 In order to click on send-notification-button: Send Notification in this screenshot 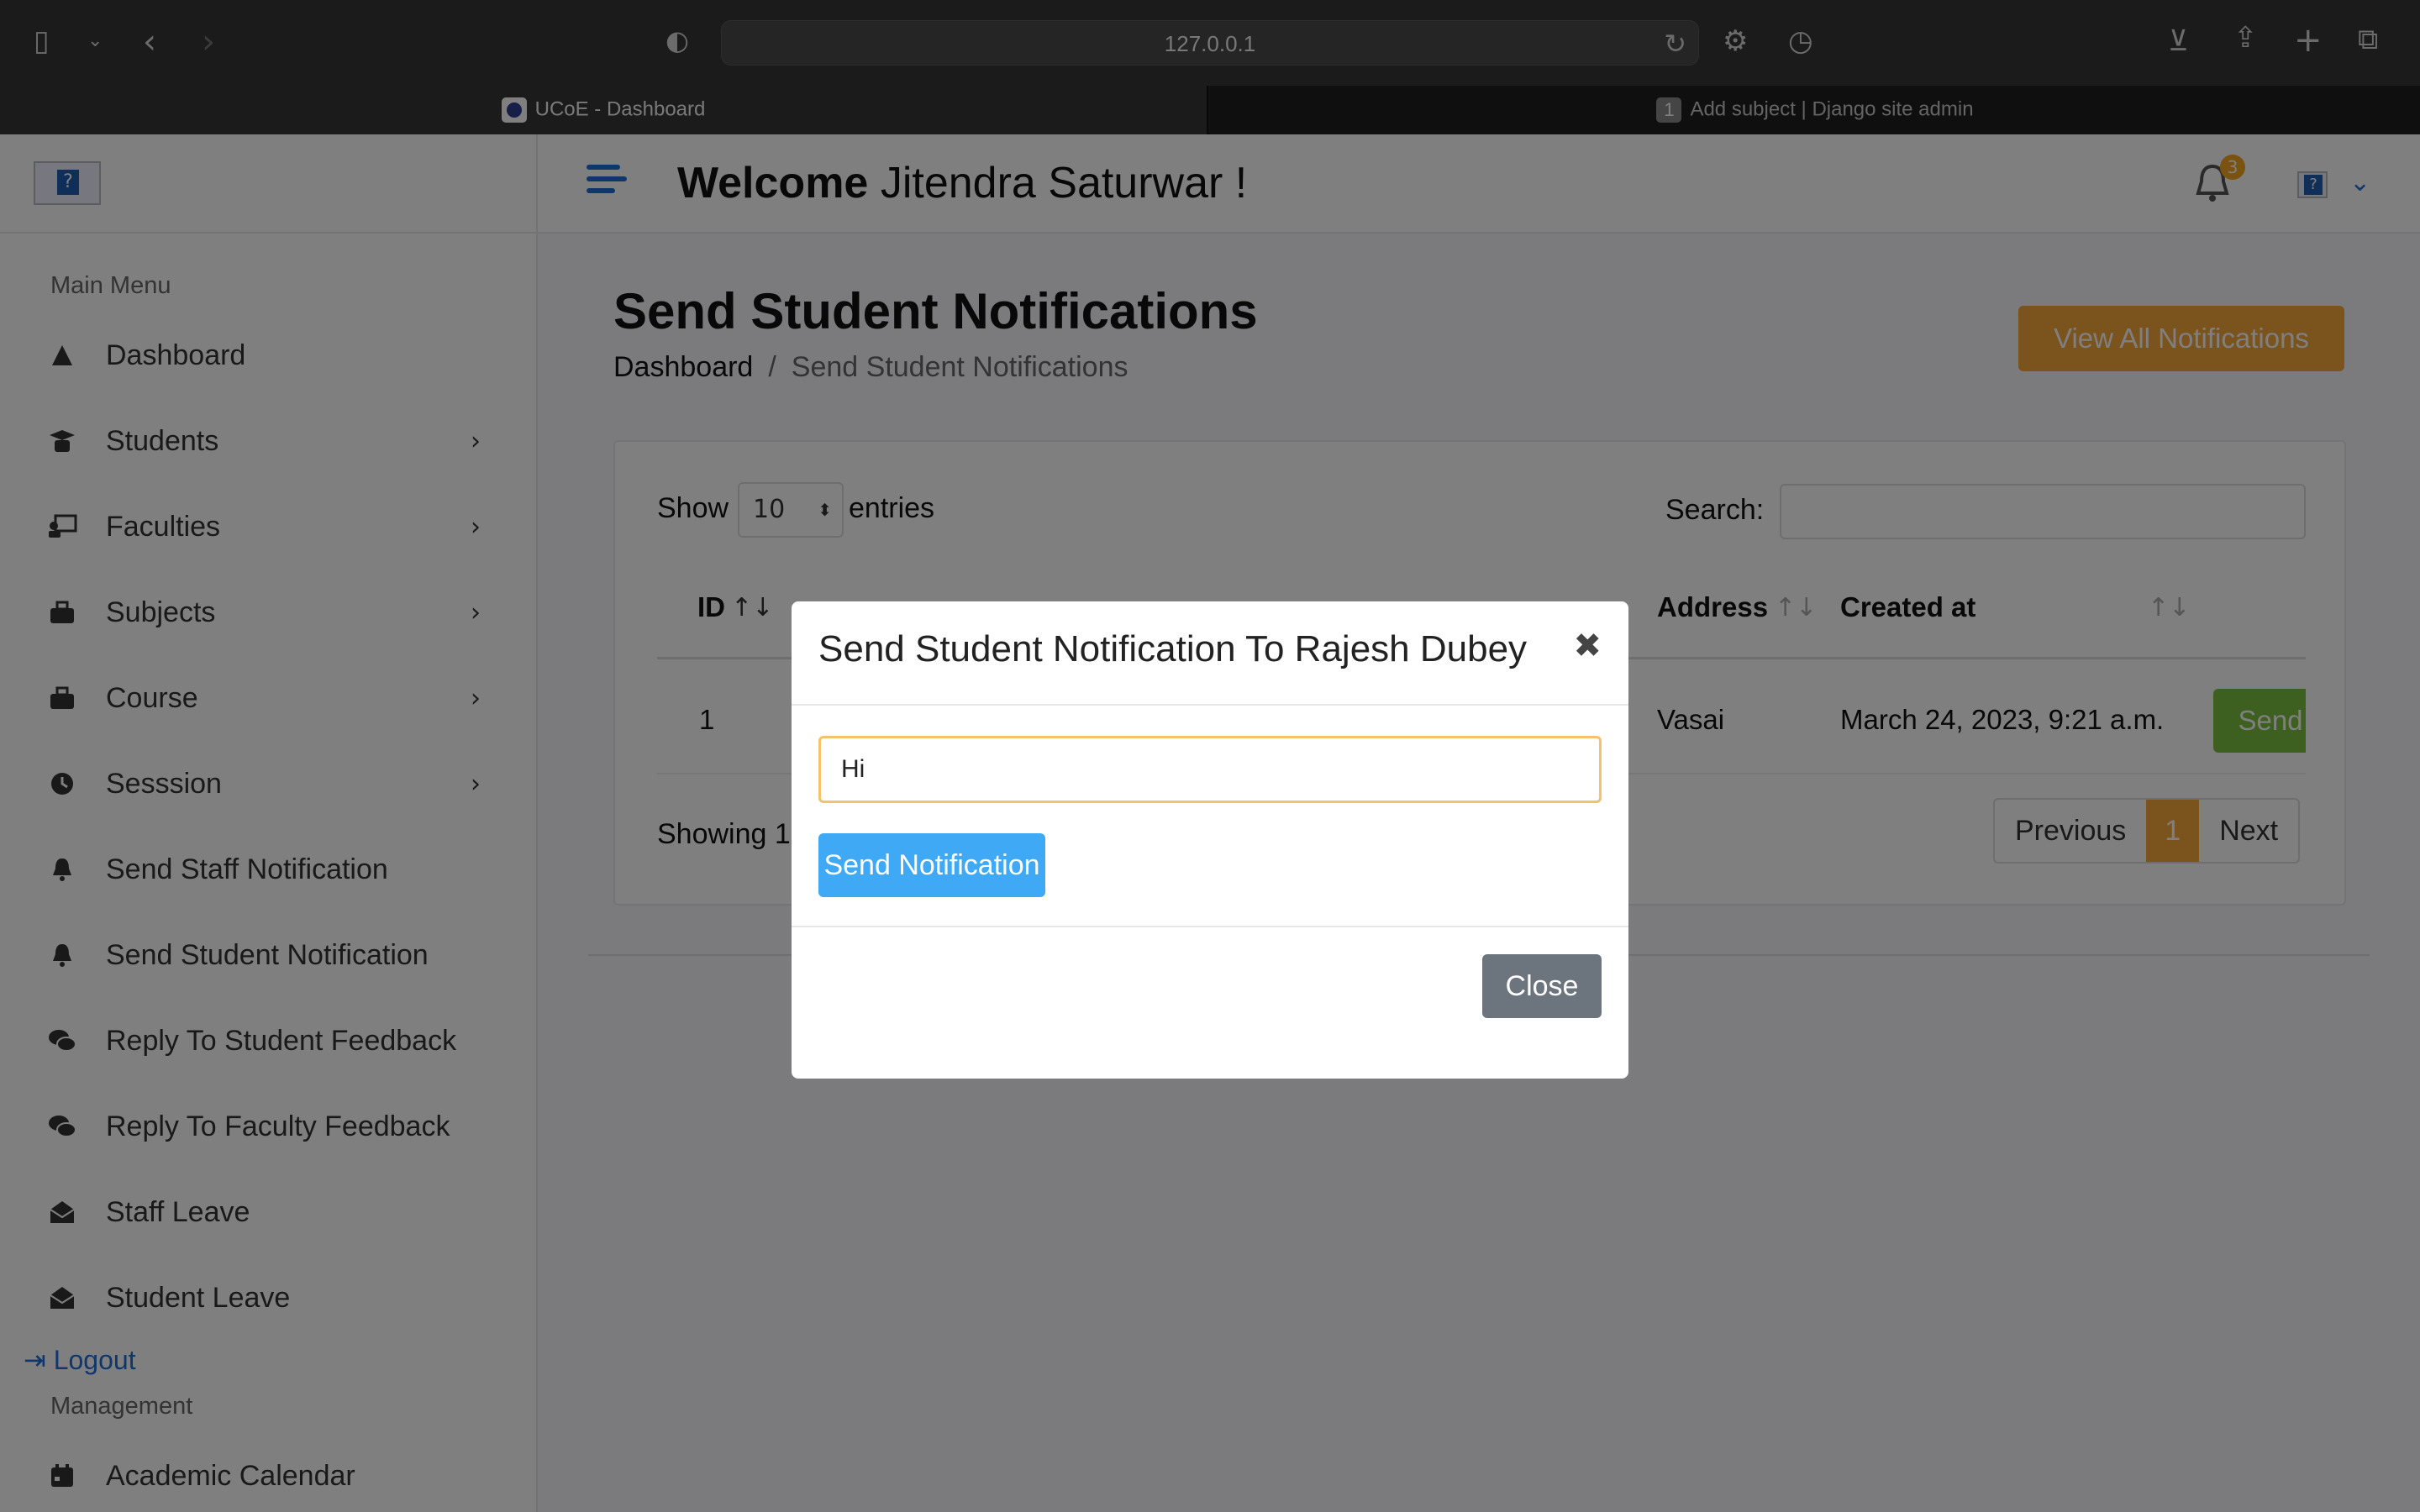, I will do `click(931, 865)`.